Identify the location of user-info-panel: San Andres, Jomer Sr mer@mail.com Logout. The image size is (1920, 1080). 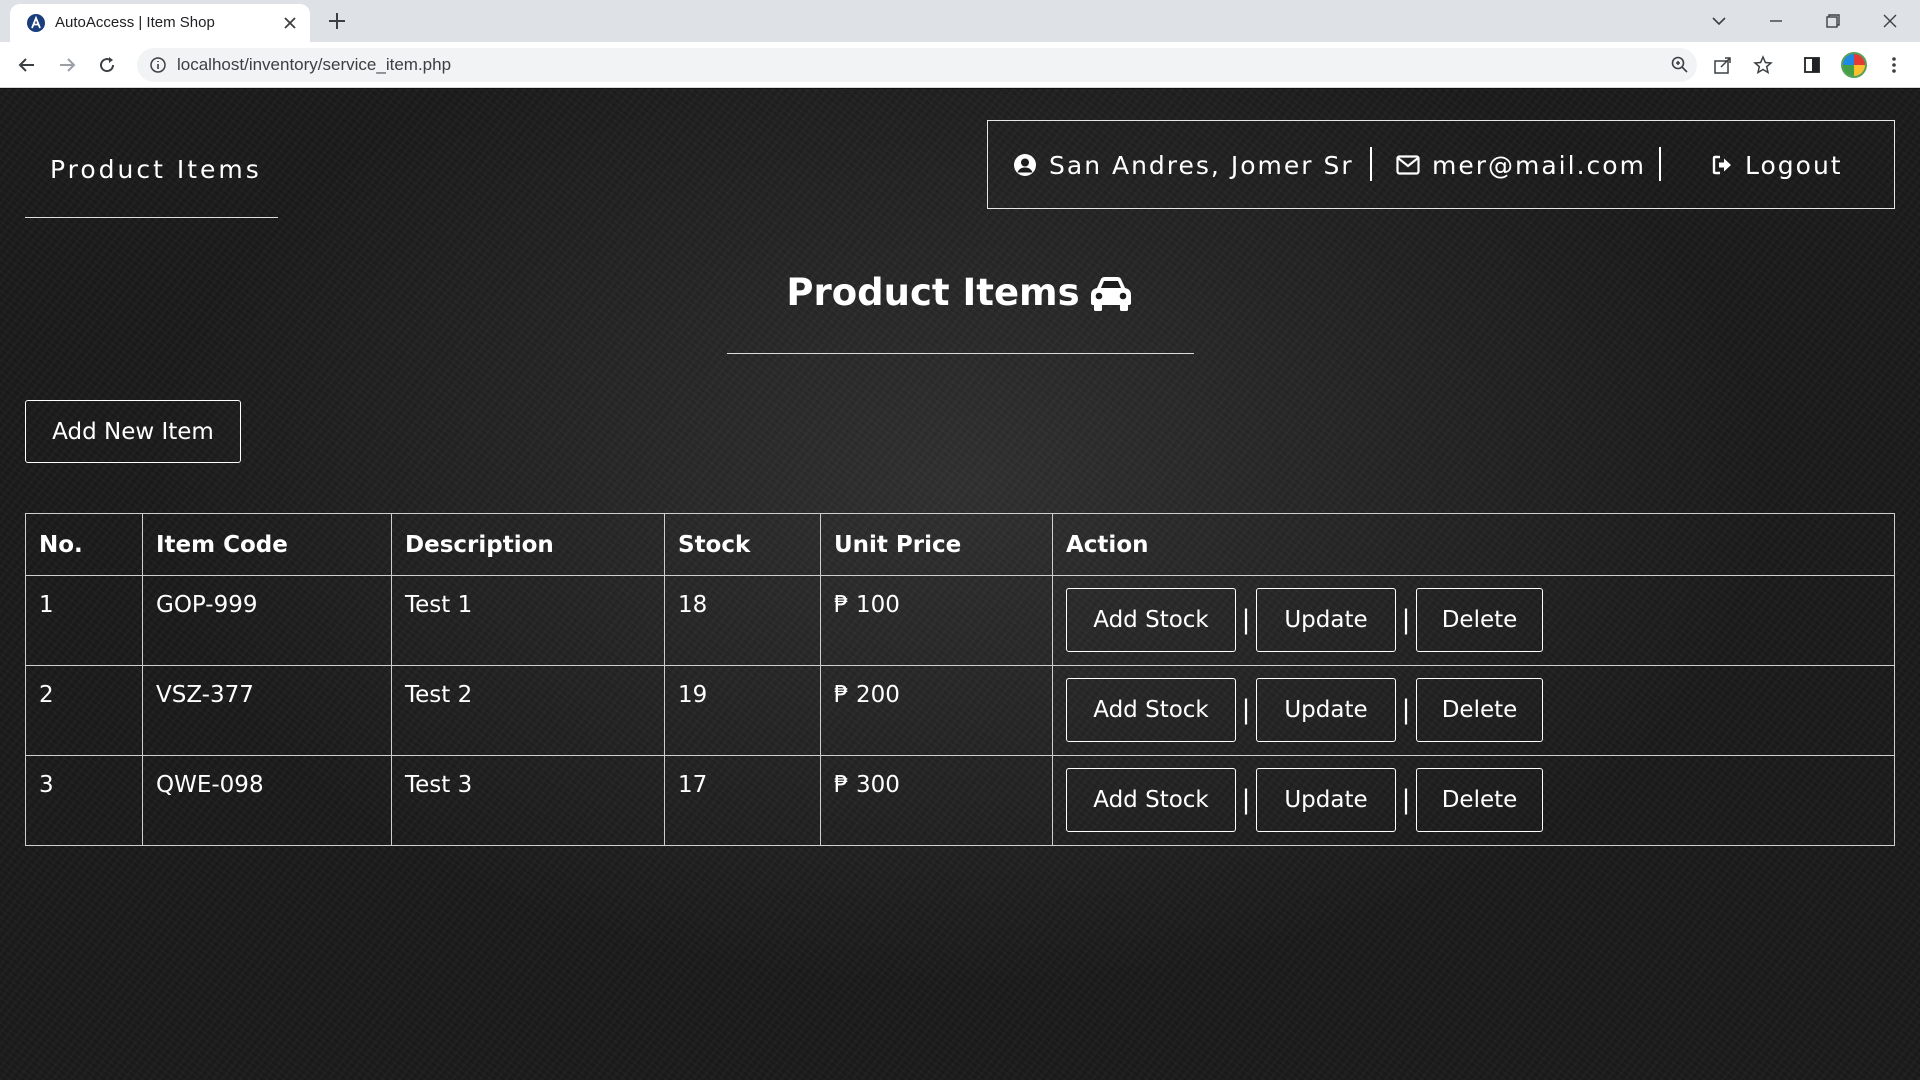
(1441, 164).